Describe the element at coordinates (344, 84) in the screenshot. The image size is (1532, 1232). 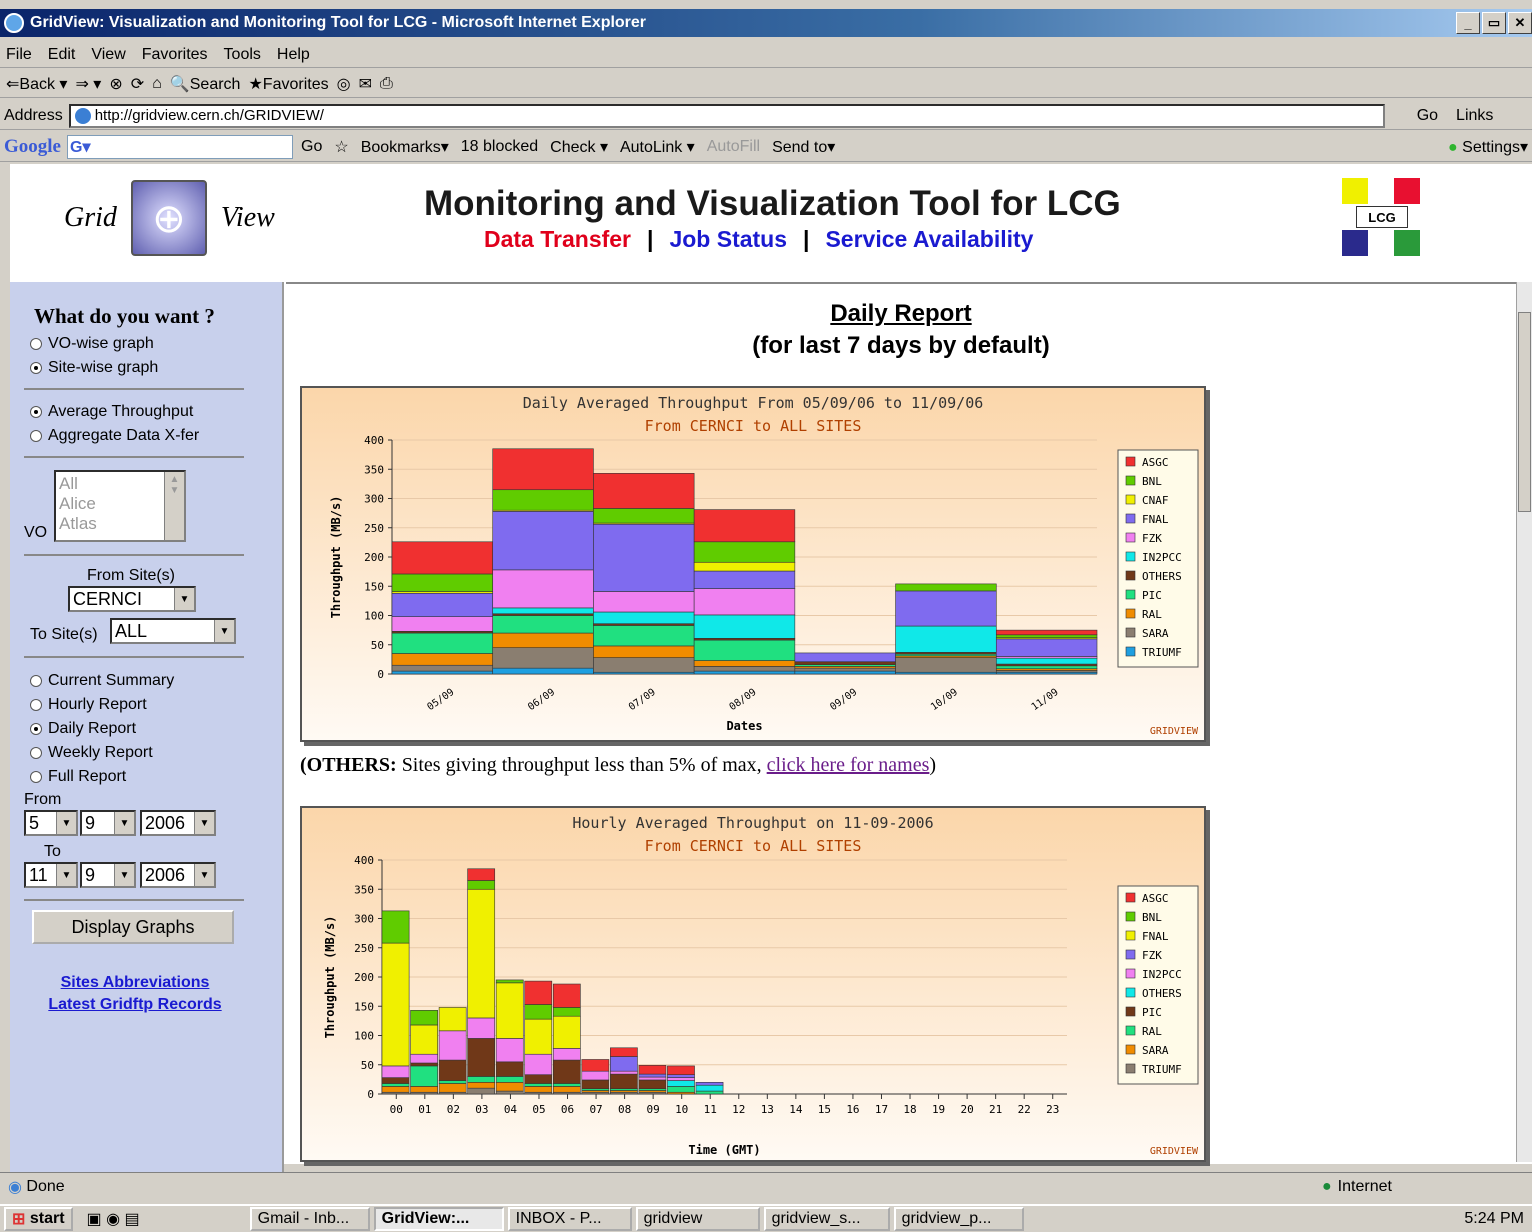
I see `media-icon: ◎` at that location.